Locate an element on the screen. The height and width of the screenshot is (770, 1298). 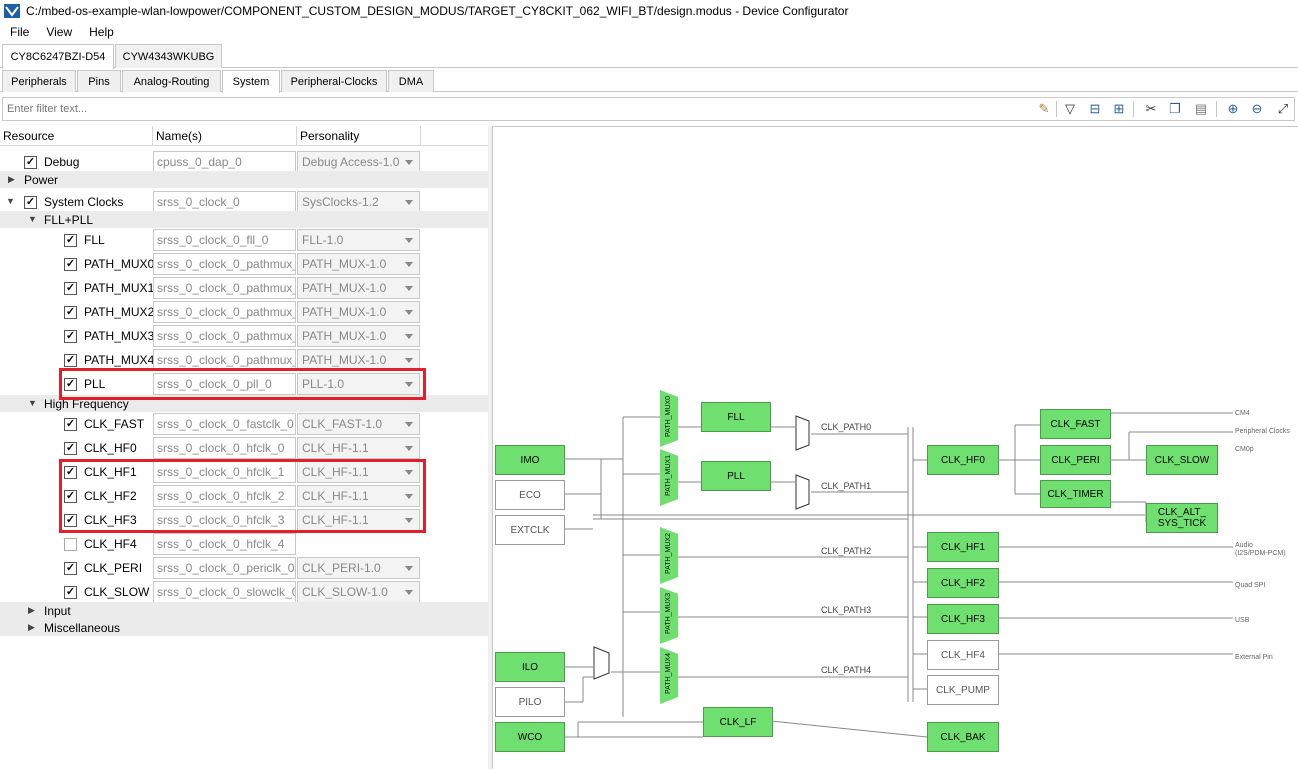
instance-name-field: srss_0_clock_0_hfclk_4 is located at coordinates (224, 544).